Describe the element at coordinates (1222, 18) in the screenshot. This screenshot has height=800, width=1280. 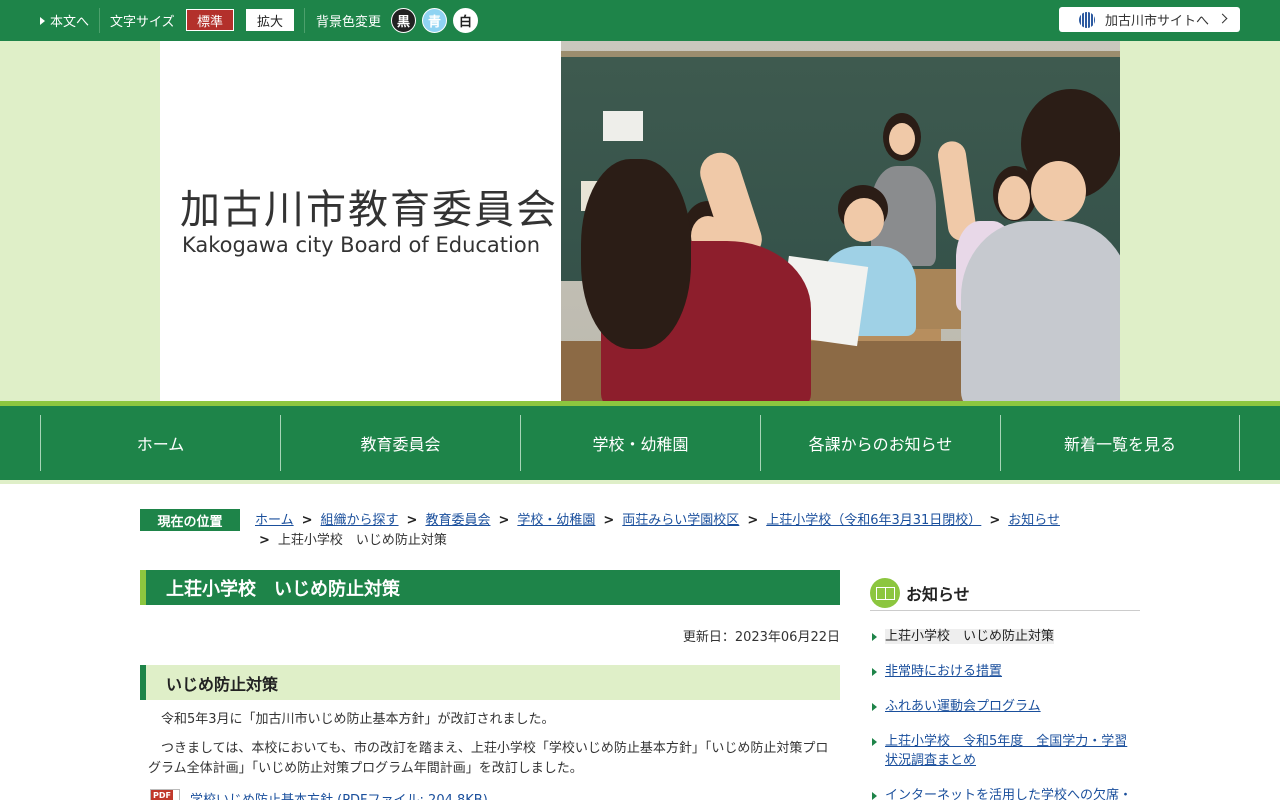
I see `chevron-right-icon` at that location.